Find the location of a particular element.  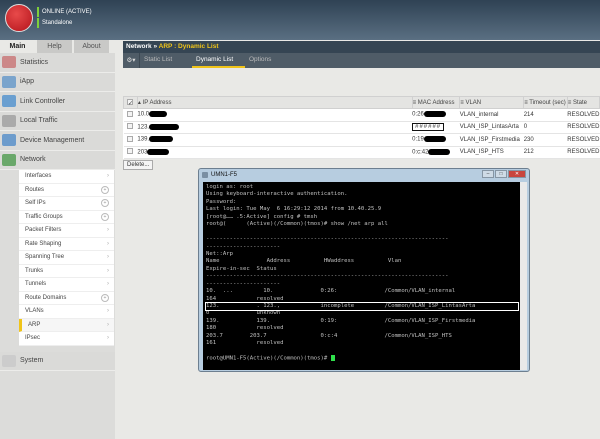

sidebar-section-iapp: iApp is located at coordinates (57, 82).